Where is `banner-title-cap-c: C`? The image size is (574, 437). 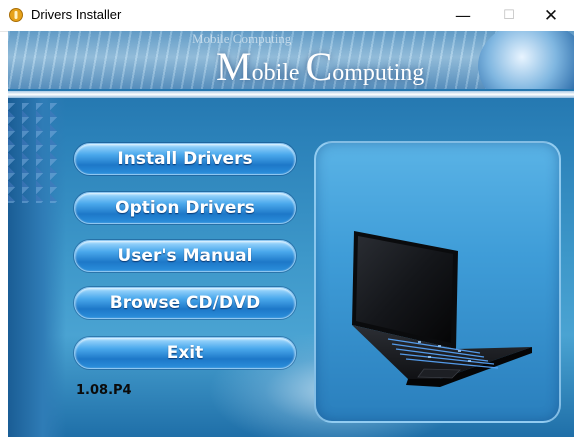 banner-title-cap-c: C is located at coordinates (319, 66).